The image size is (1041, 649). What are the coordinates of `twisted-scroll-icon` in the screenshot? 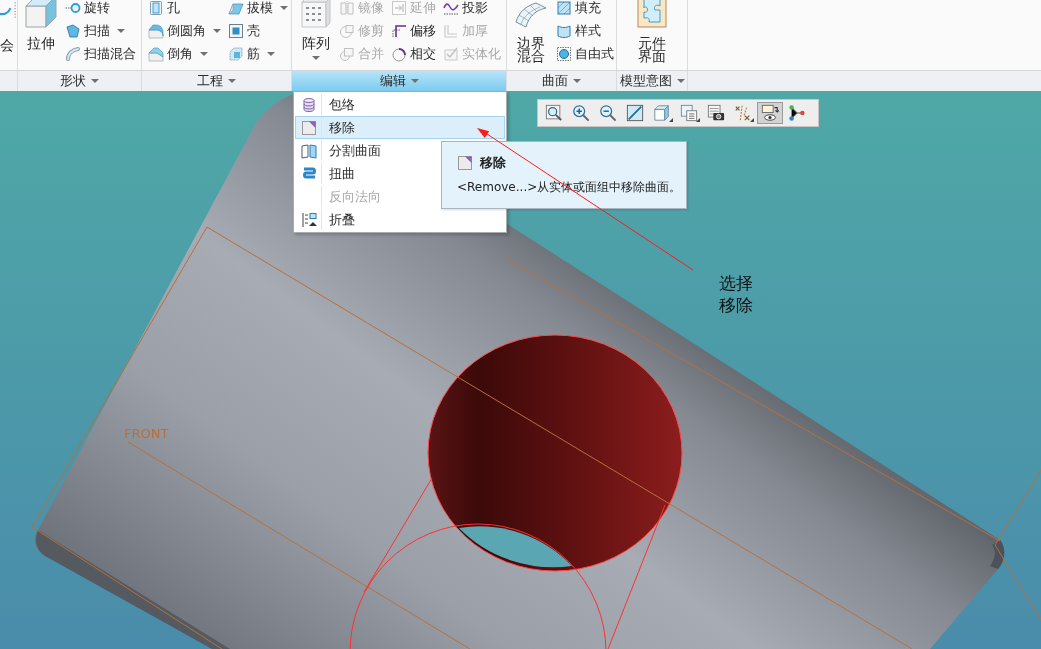 It's located at (308, 173).